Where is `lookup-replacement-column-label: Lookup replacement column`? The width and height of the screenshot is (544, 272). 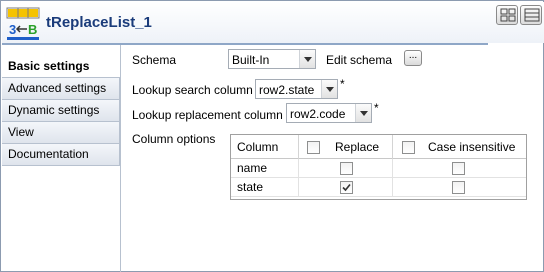
lookup-replacement-column-label: Lookup replacement column is located at coordinates (207, 115).